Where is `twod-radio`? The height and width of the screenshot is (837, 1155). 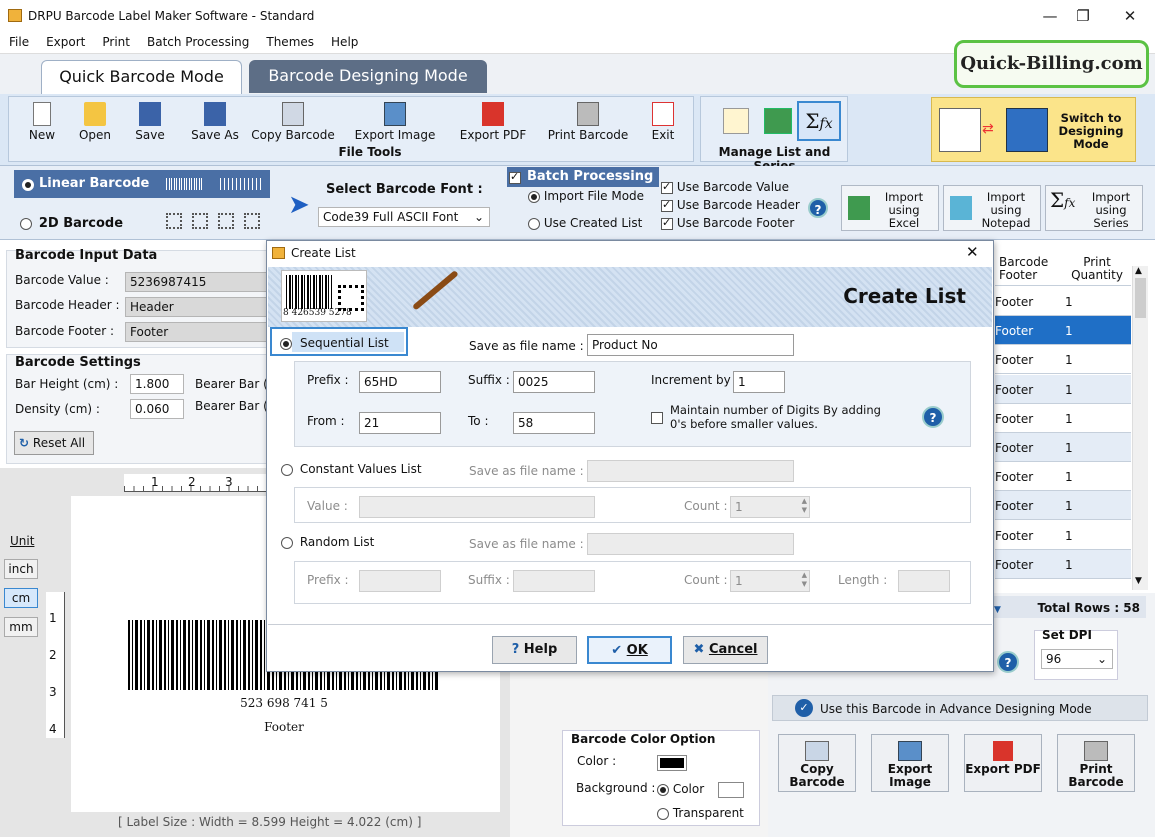 twod-radio is located at coordinates (26, 223).